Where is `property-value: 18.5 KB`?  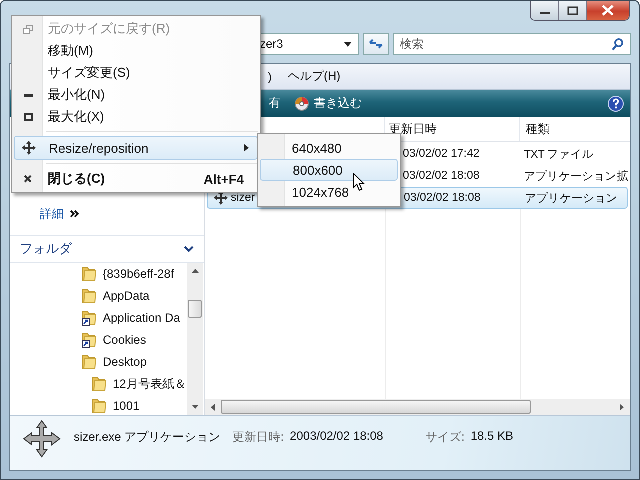
property-value: 18.5 KB is located at coordinates (492, 437).